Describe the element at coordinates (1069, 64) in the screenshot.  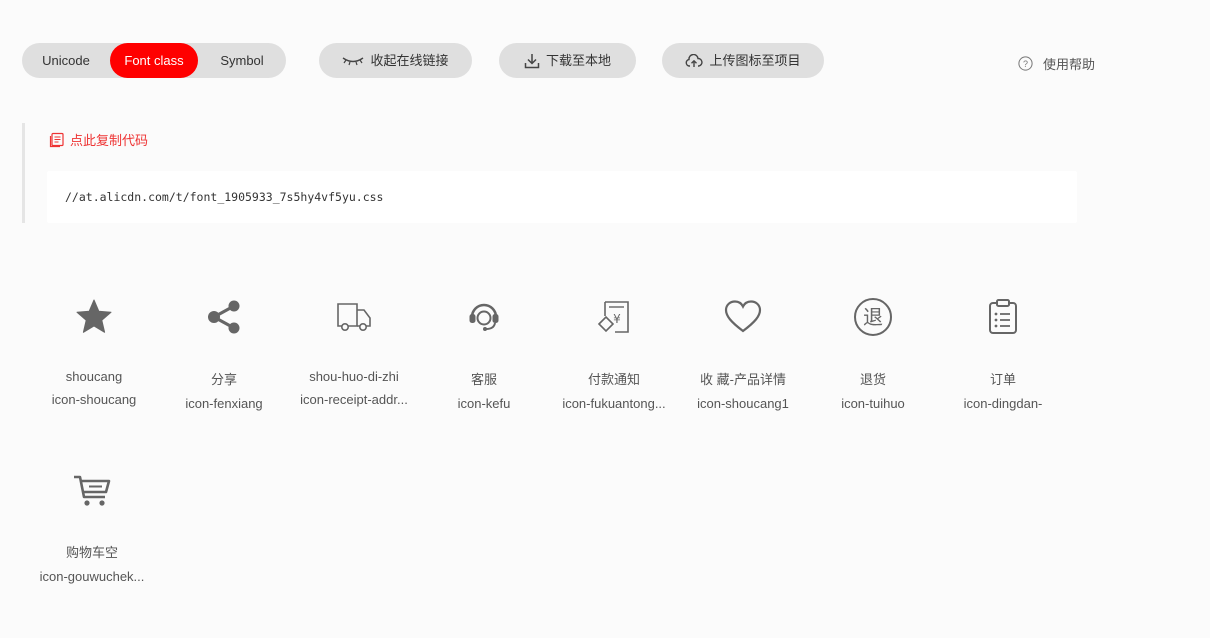
I see `help-label: 使用帮助` at that location.